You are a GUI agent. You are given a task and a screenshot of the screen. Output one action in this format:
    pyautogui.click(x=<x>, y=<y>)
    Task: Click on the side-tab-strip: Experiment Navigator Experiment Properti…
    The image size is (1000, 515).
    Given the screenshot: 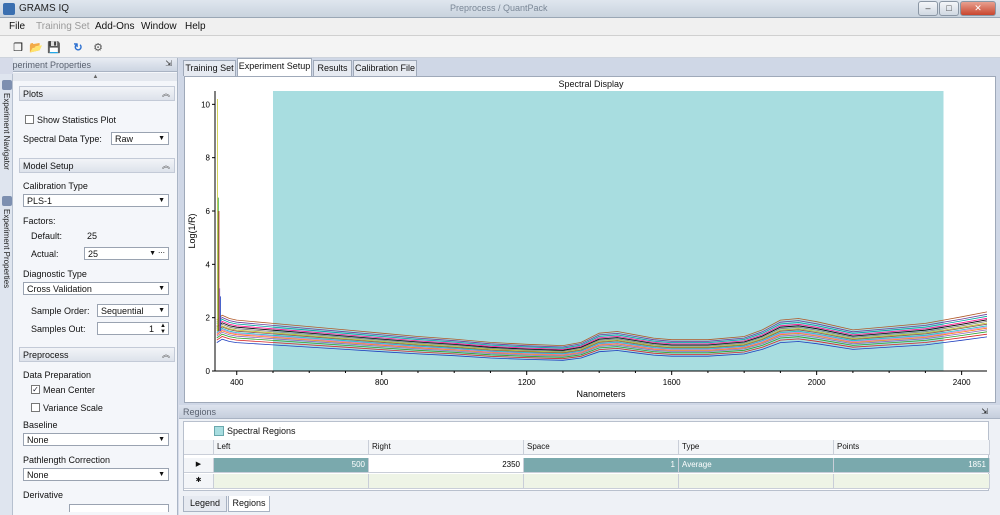 What is the action you would take?
    pyautogui.click(x=6, y=294)
    